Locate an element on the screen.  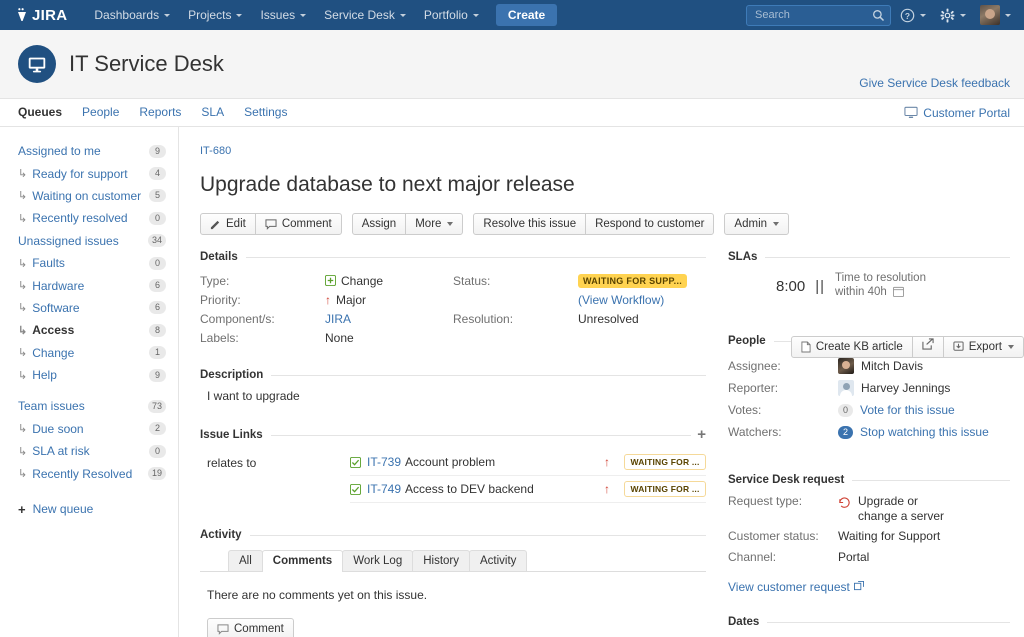
more-button: More is located at coordinates (434, 224).